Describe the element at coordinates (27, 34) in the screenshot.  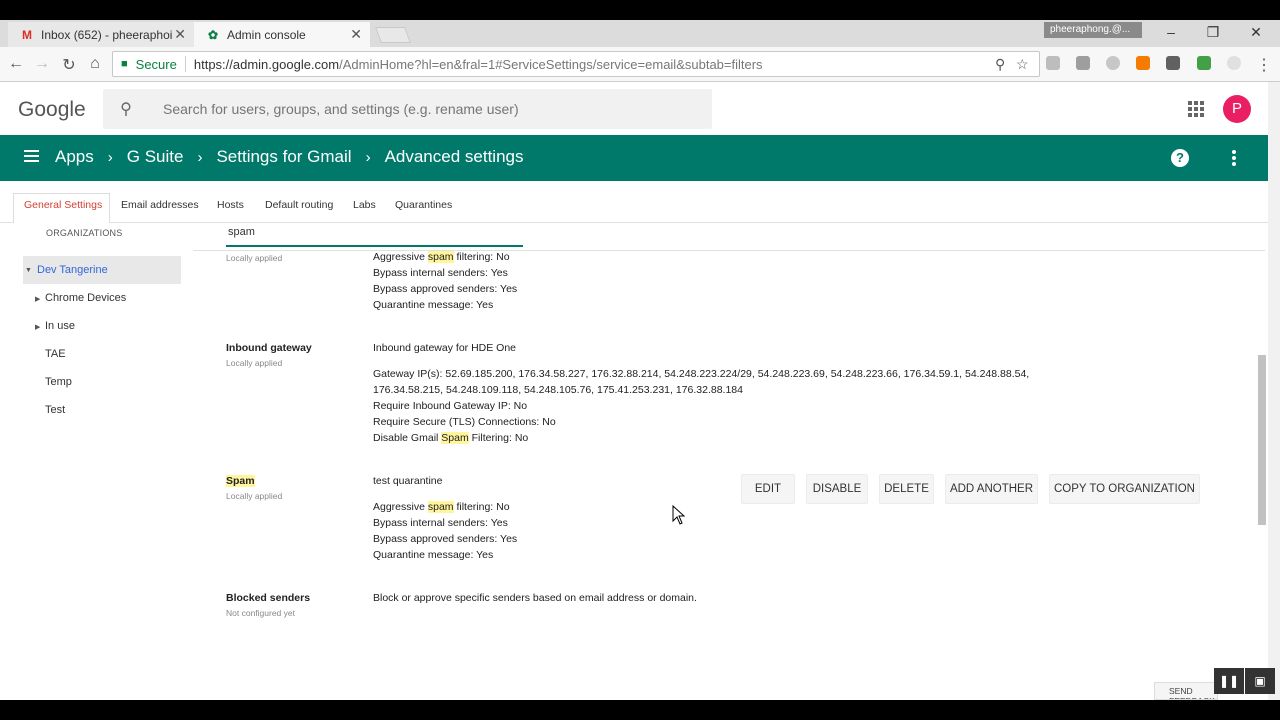
I see `gmail-icon: M` at that location.